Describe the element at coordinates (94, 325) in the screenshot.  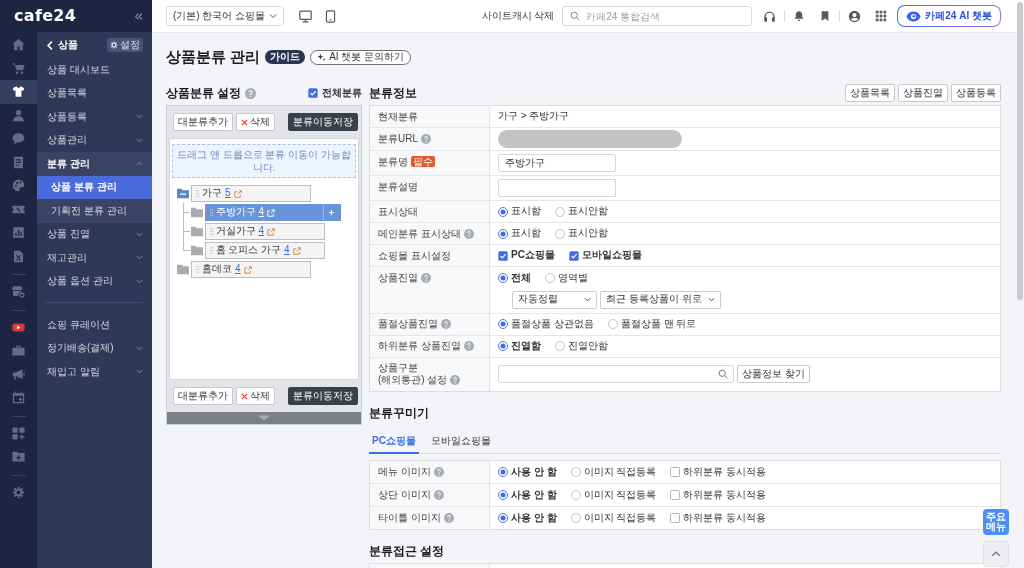
I see `menu-item: 쇼핑 큐레이션` at that location.